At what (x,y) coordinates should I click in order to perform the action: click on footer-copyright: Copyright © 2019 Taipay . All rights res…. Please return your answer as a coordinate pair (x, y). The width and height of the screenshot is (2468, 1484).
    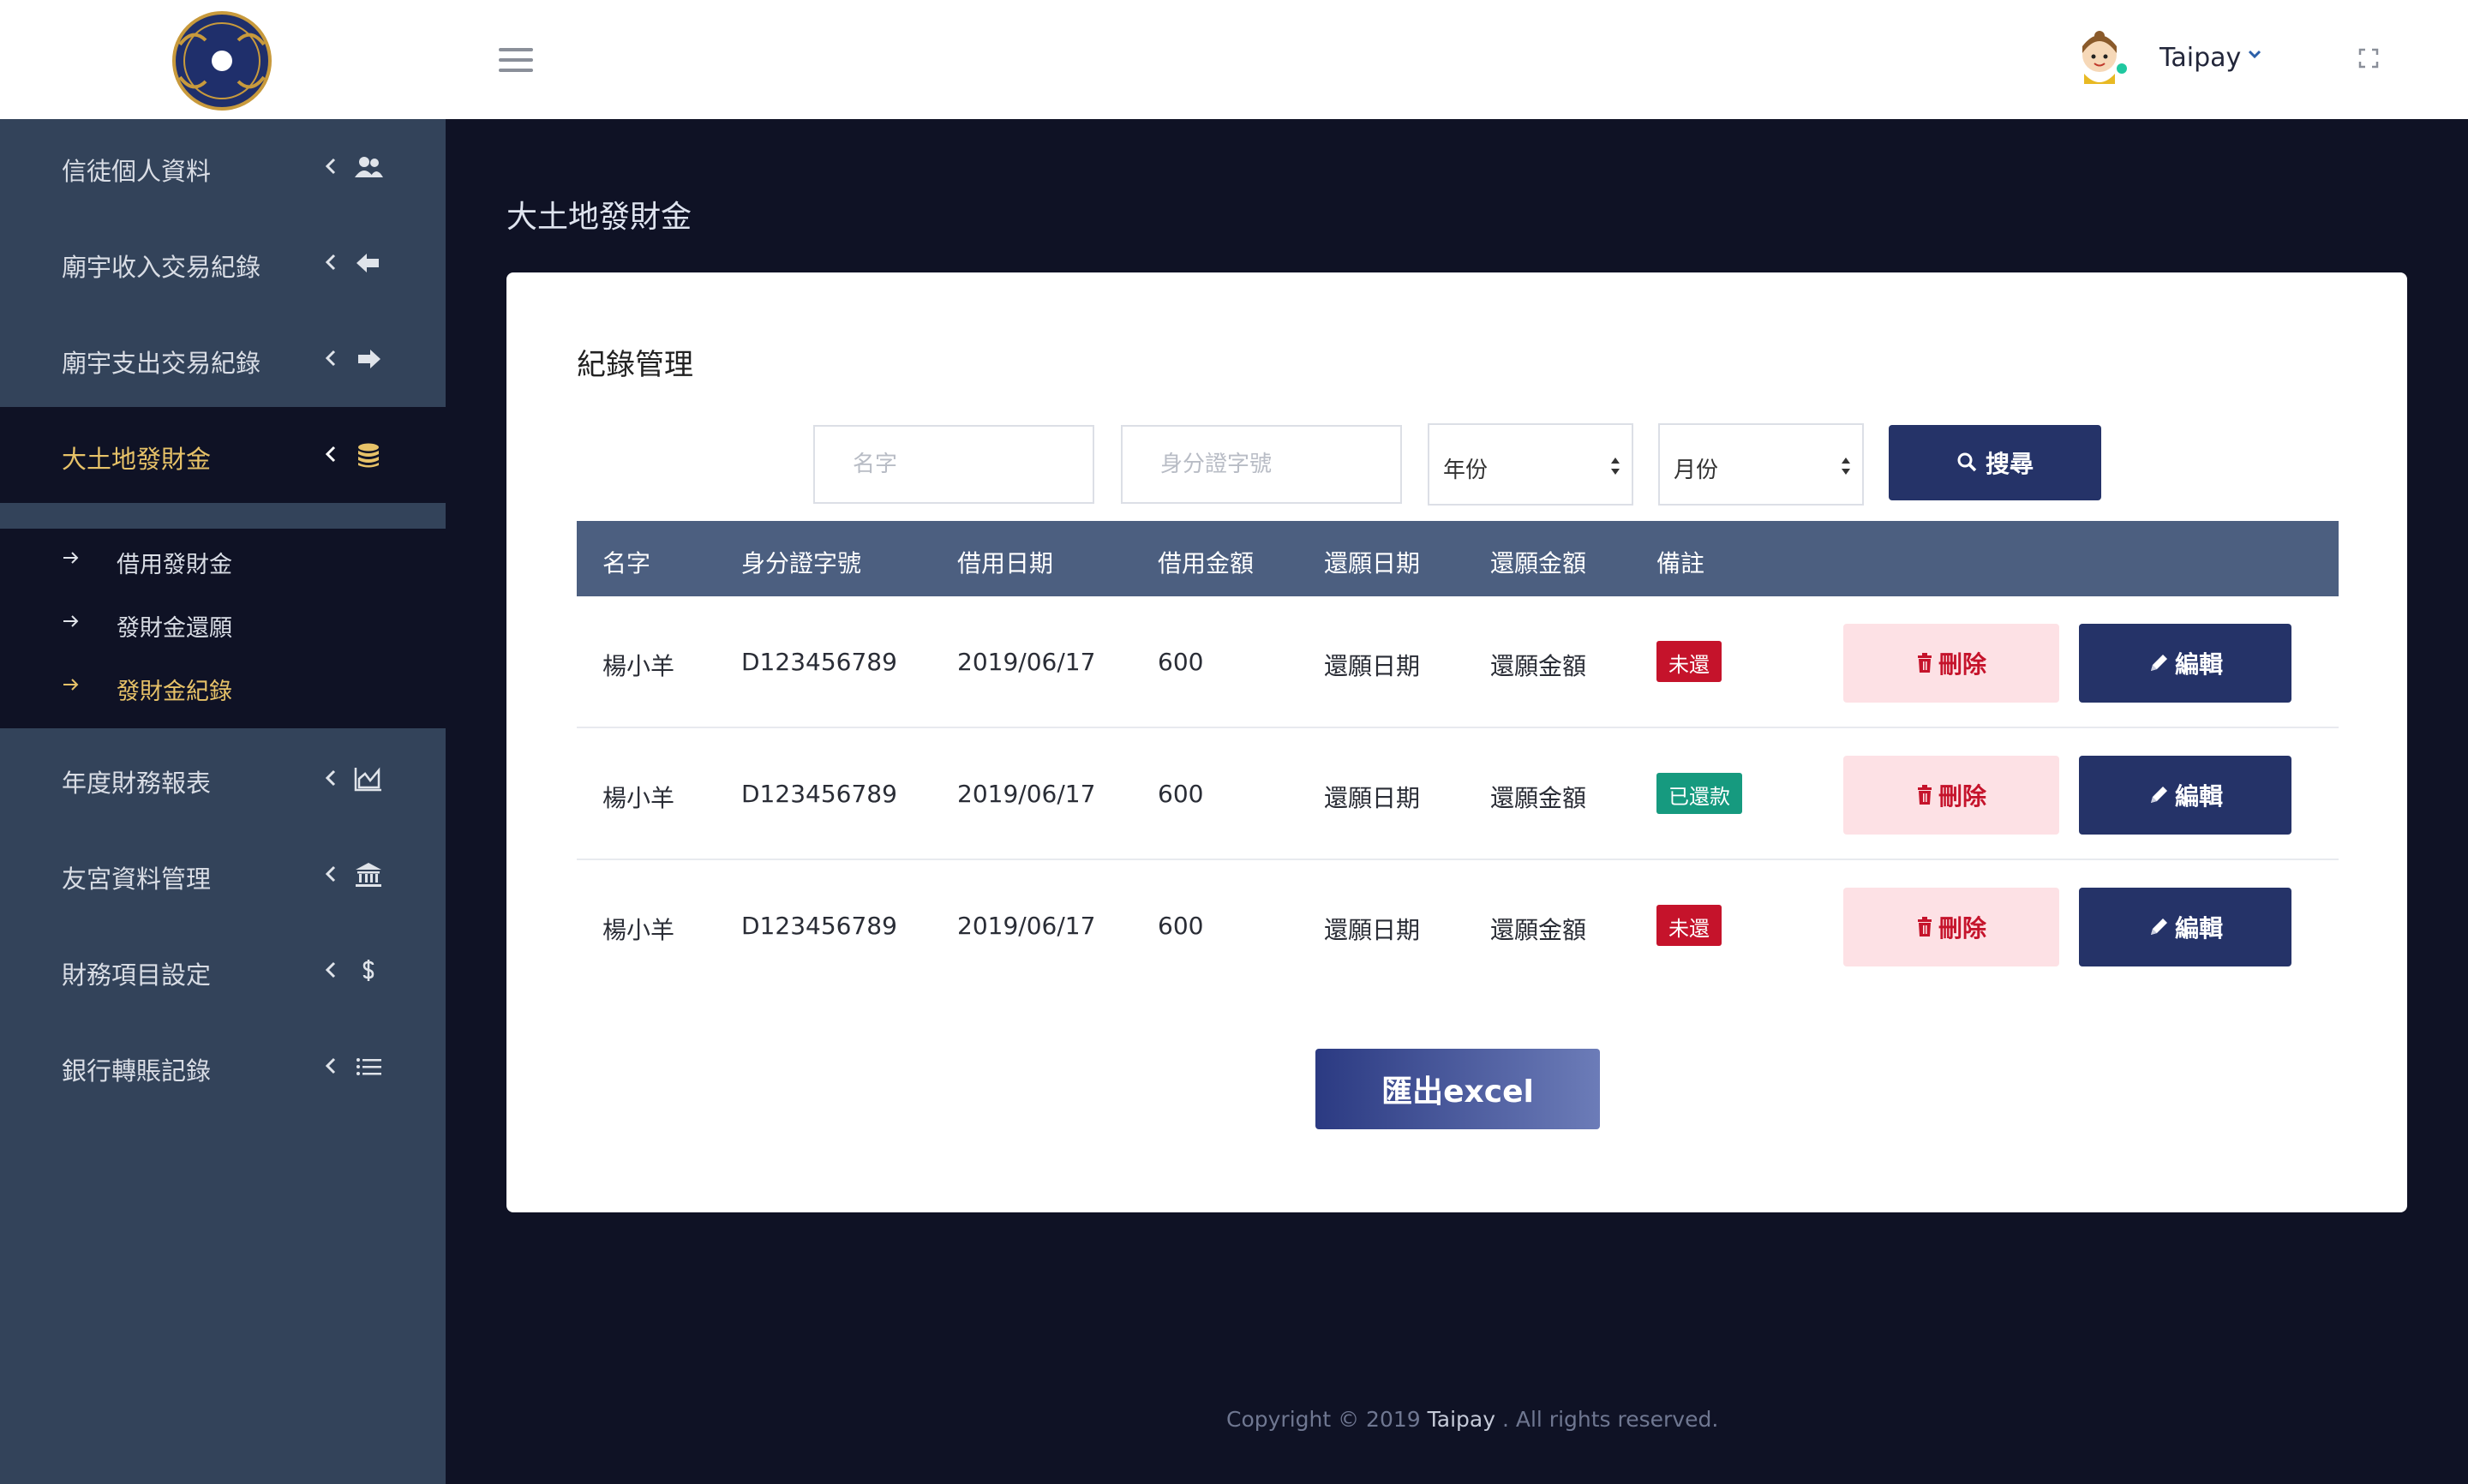
    Looking at the image, I should click on (1472, 1419).